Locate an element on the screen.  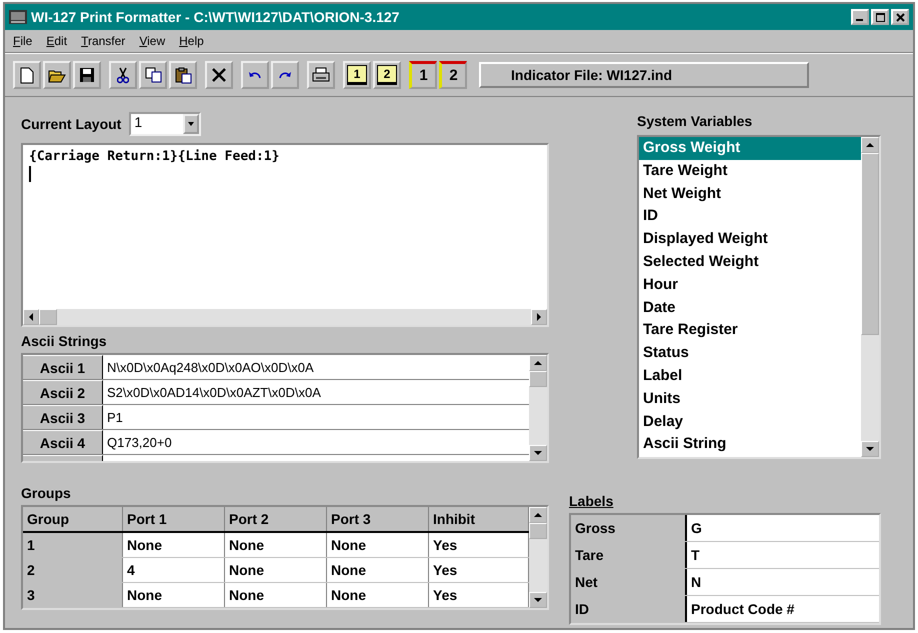
monitor-button: 1 is located at coordinates (357, 75).